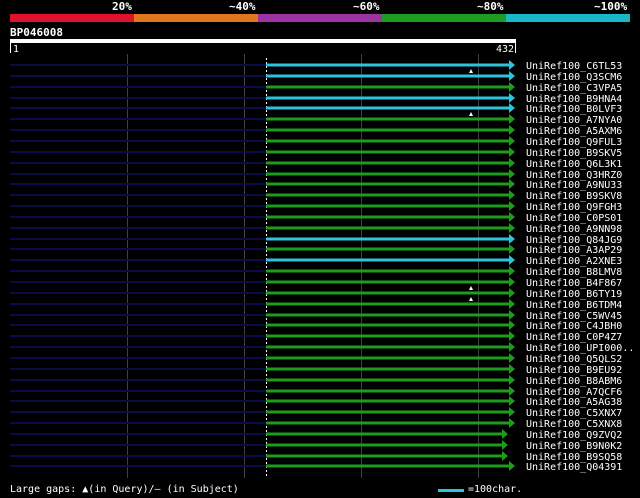  Describe the element at coordinates (580, 348) in the screenshot. I see `hit-label: UniRef100_UPI000..` at that location.